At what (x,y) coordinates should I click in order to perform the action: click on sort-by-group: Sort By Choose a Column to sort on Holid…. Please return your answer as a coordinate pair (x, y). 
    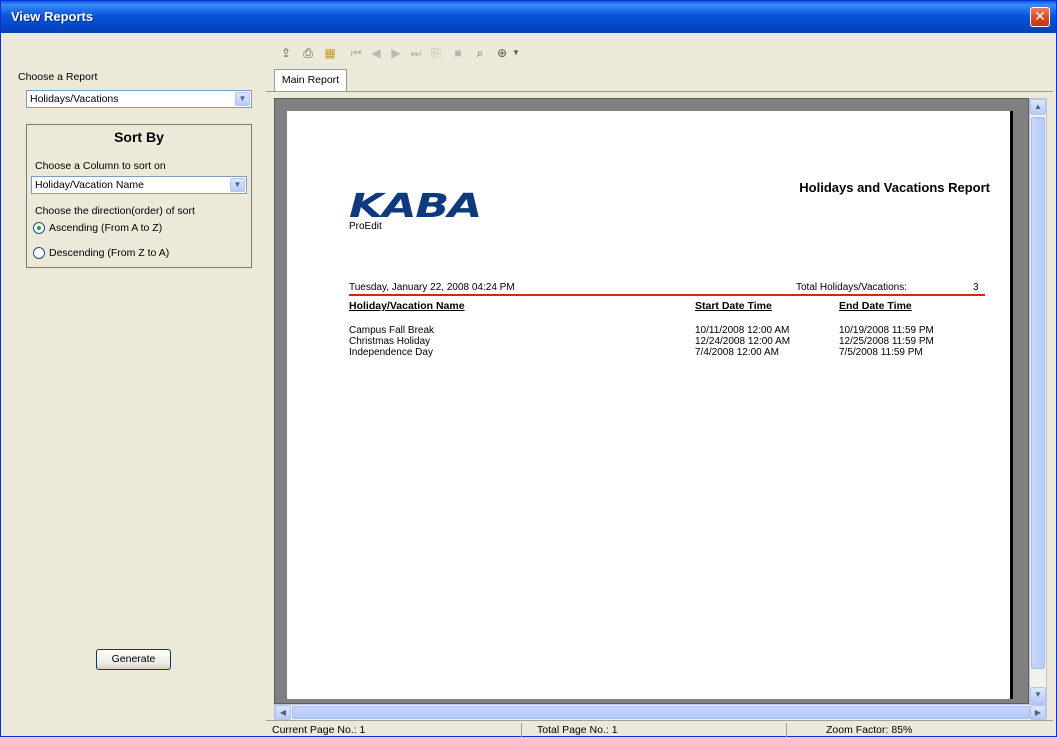
    Looking at the image, I should click on (139, 196).